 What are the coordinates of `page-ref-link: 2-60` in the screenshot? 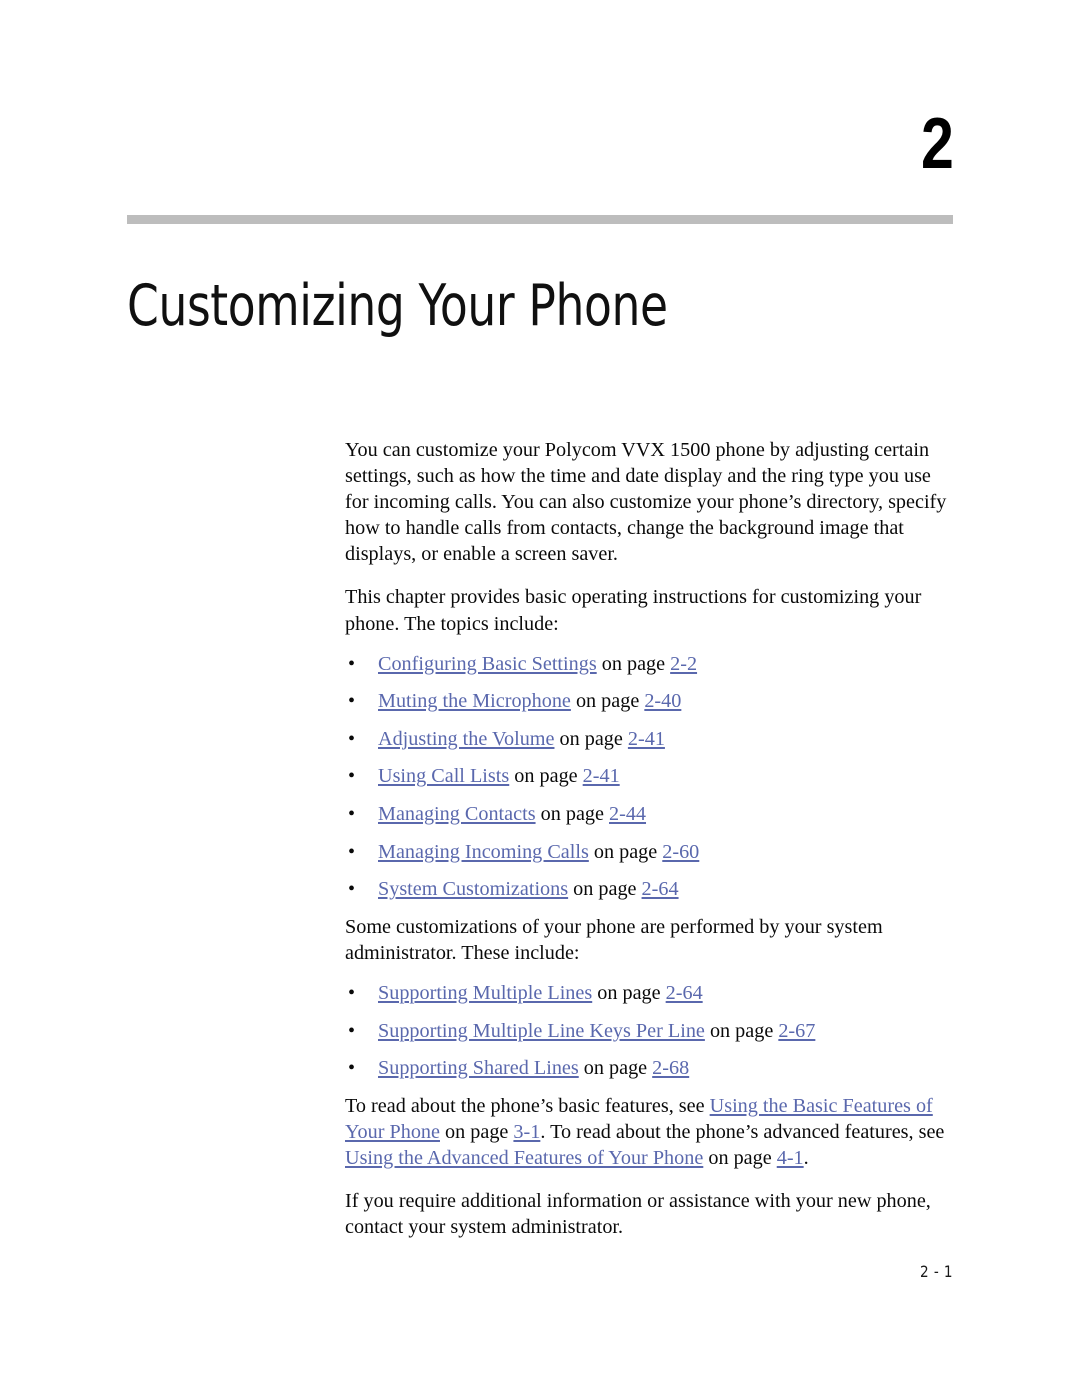 It's located at (680, 852).